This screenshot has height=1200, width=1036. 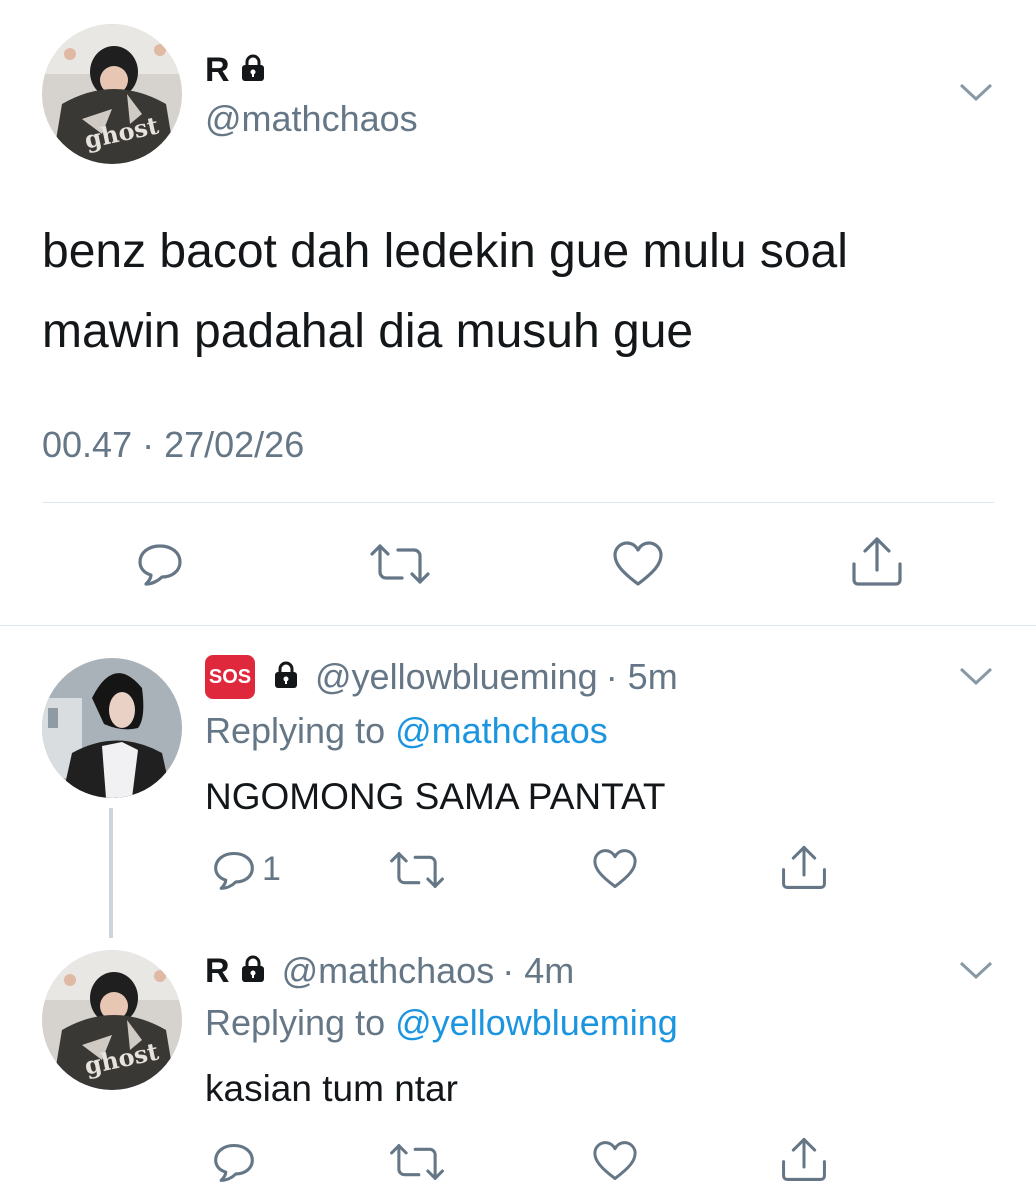 What do you see at coordinates (501, 730) in the screenshot?
I see `replying-to-link: @mathchaos` at bounding box center [501, 730].